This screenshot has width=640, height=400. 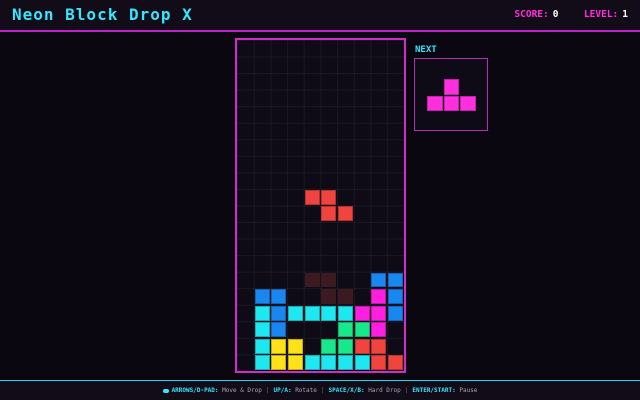 I want to click on control-key: ENTER/START:, so click(x=434, y=390).